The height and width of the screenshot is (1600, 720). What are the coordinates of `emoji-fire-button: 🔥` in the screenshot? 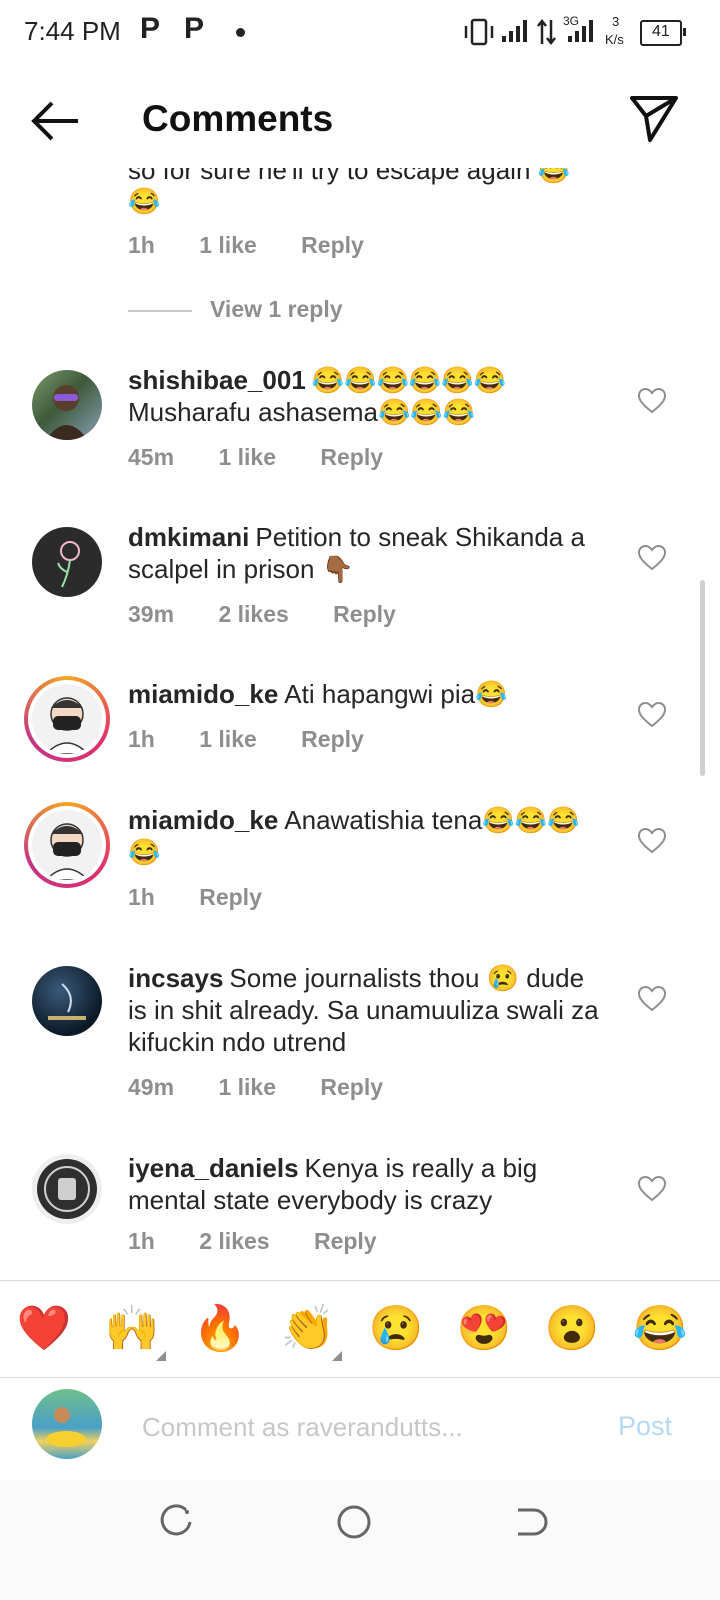 It's located at (220, 1329).